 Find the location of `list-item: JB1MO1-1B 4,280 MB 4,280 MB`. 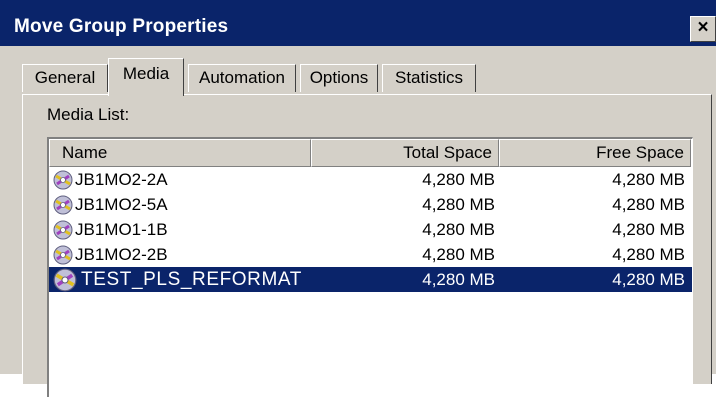

list-item: JB1MO1-1B 4,280 MB 4,280 MB is located at coordinates (370, 229).